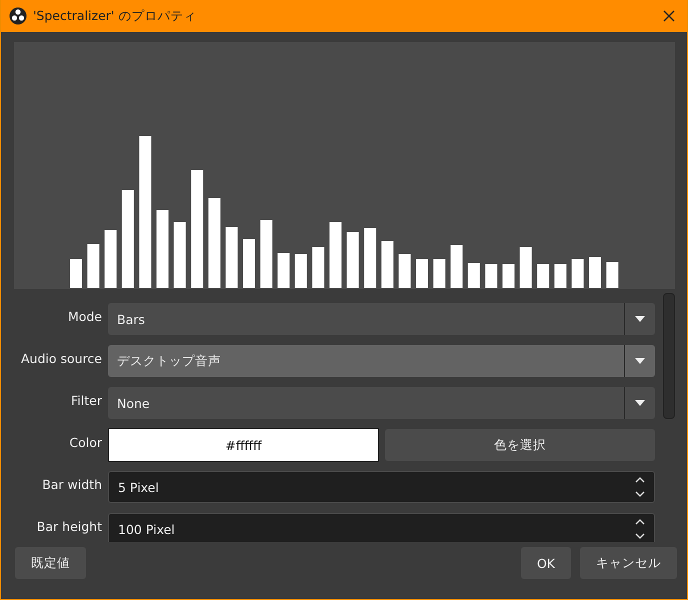 This screenshot has width=688, height=600. Describe the element at coordinates (85, 442) in the screenshot. I see `field-label: Color` at that location.